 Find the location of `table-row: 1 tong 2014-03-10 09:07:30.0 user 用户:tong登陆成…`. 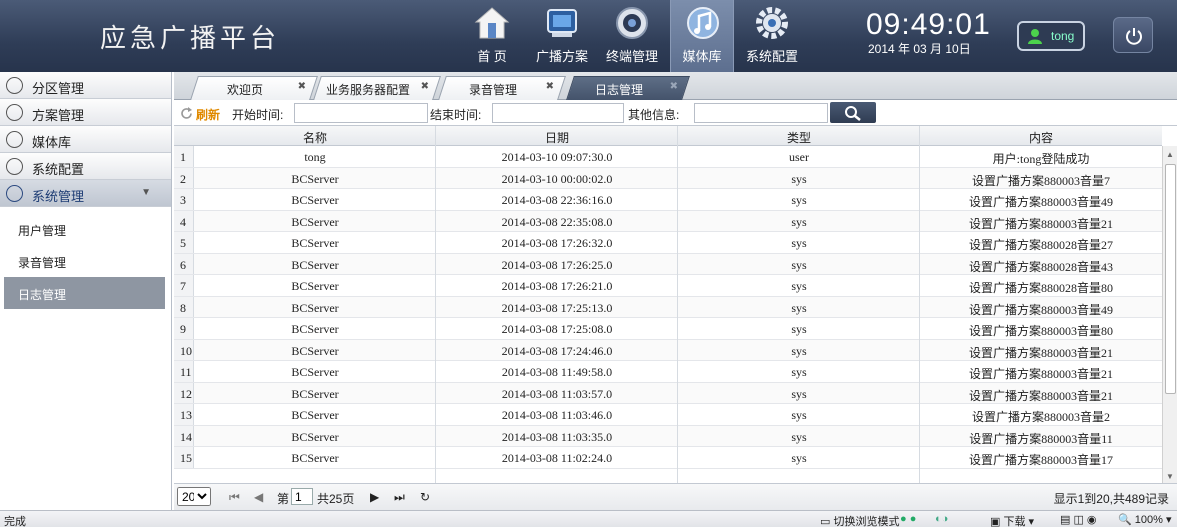

table-row: 1 tong 2014-03-10 09:07:30.0 user 用户:tong登陆成… is located at coordinates (668, 157).